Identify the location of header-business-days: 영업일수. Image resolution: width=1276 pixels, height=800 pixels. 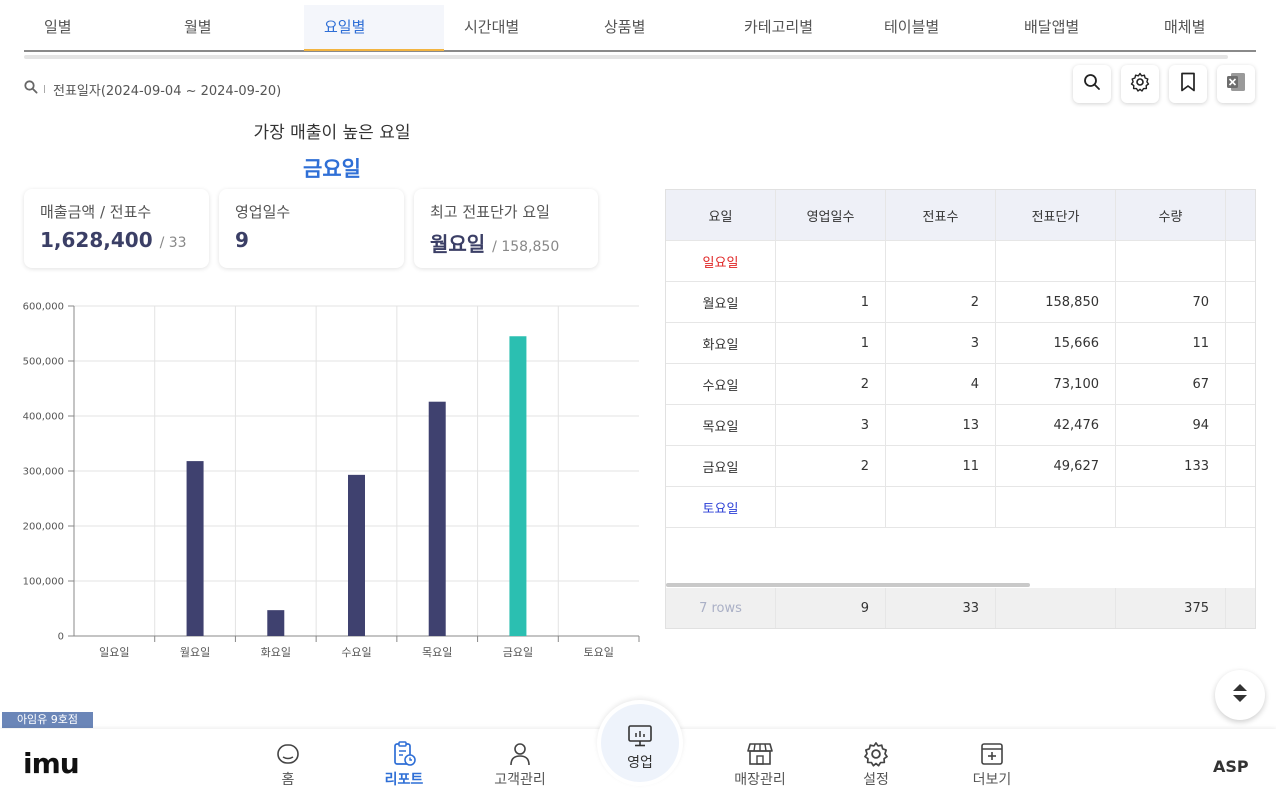
(831, 215).